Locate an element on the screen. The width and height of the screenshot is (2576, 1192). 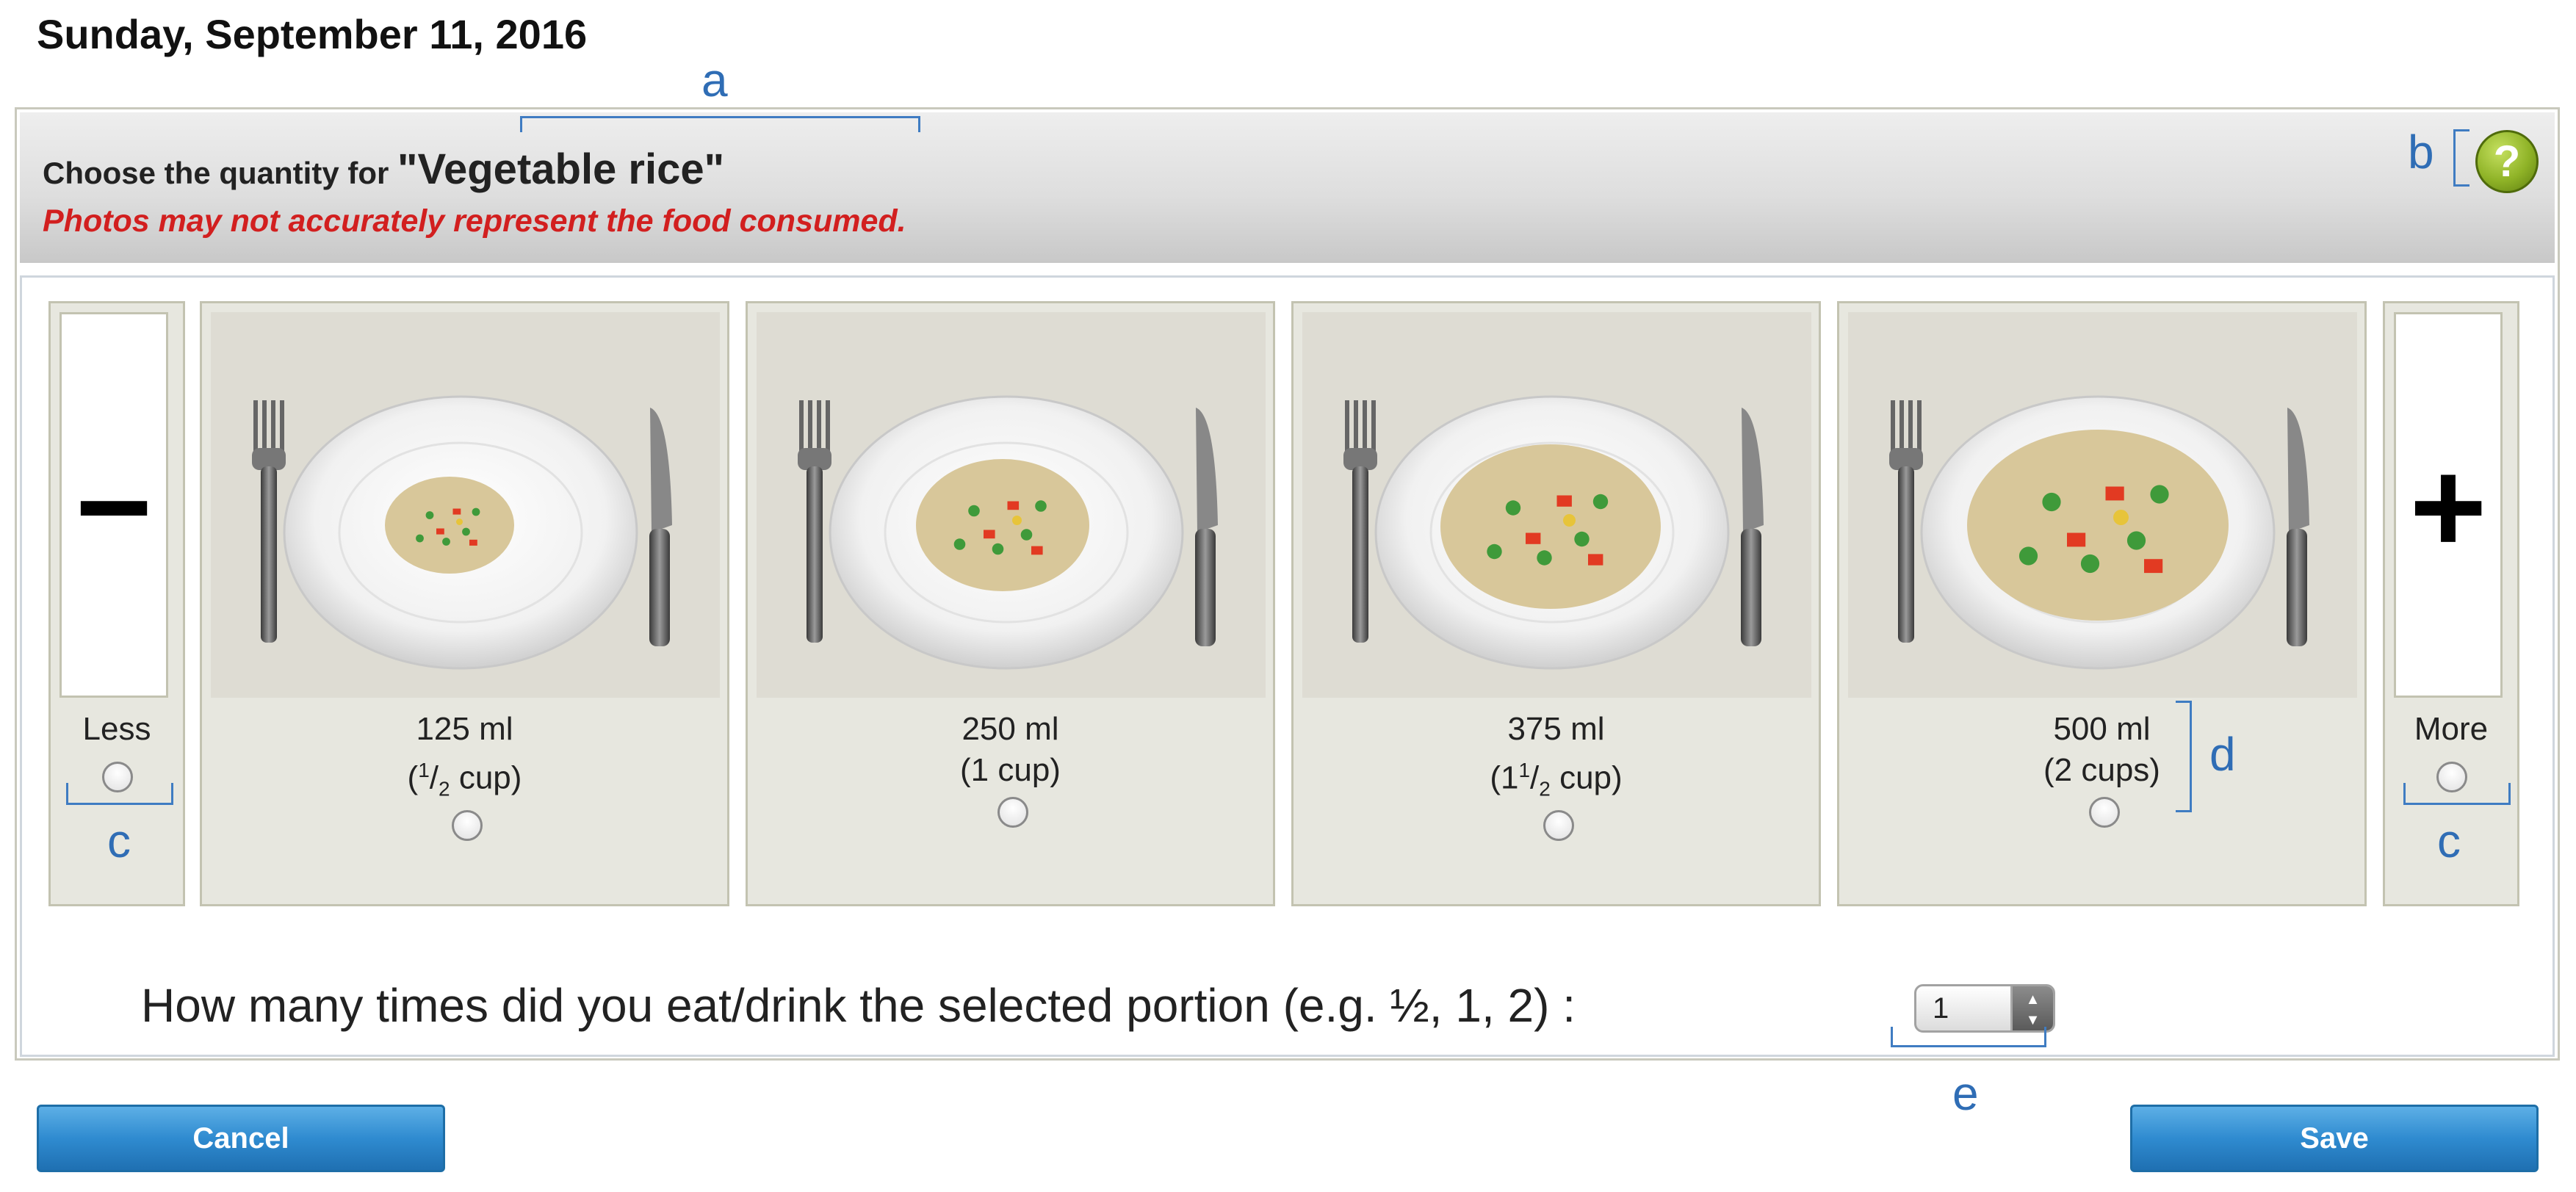
chevron-updown-icon: ▲ ▼ is located at coordinates (2031, 1008).